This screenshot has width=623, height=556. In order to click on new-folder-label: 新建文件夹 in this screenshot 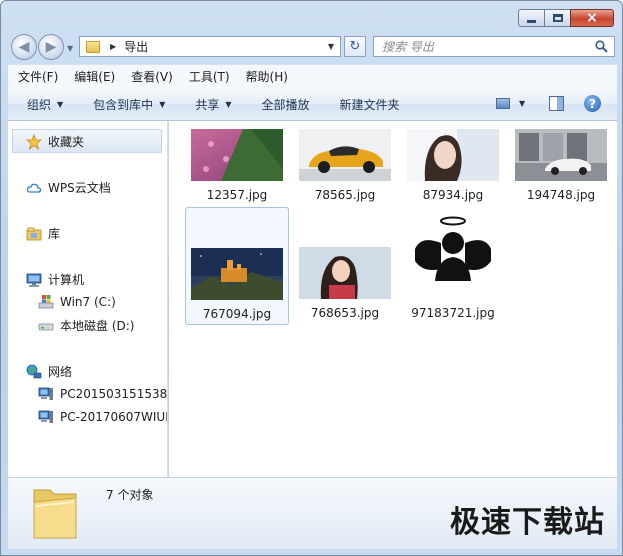, I will do `click(369, 104)`.